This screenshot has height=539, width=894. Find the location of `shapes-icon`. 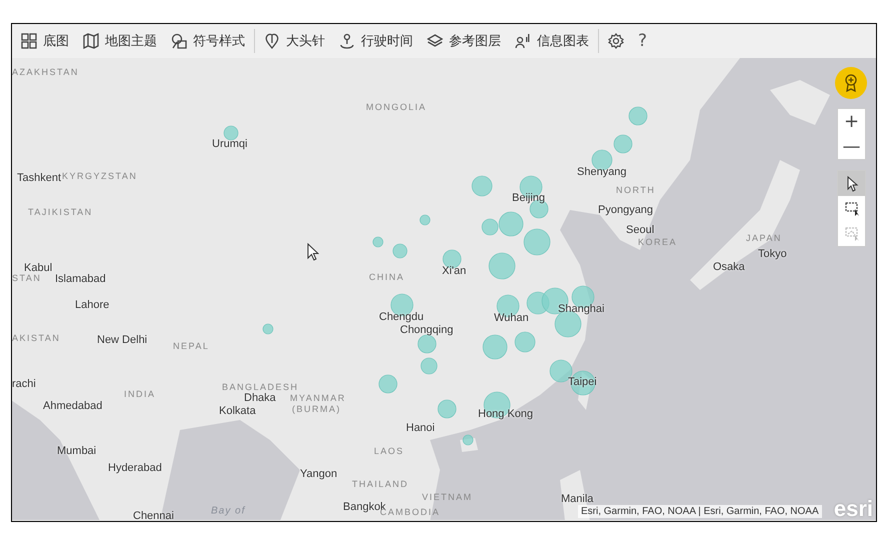

shapes-icon is located at coordinates (179, 41).